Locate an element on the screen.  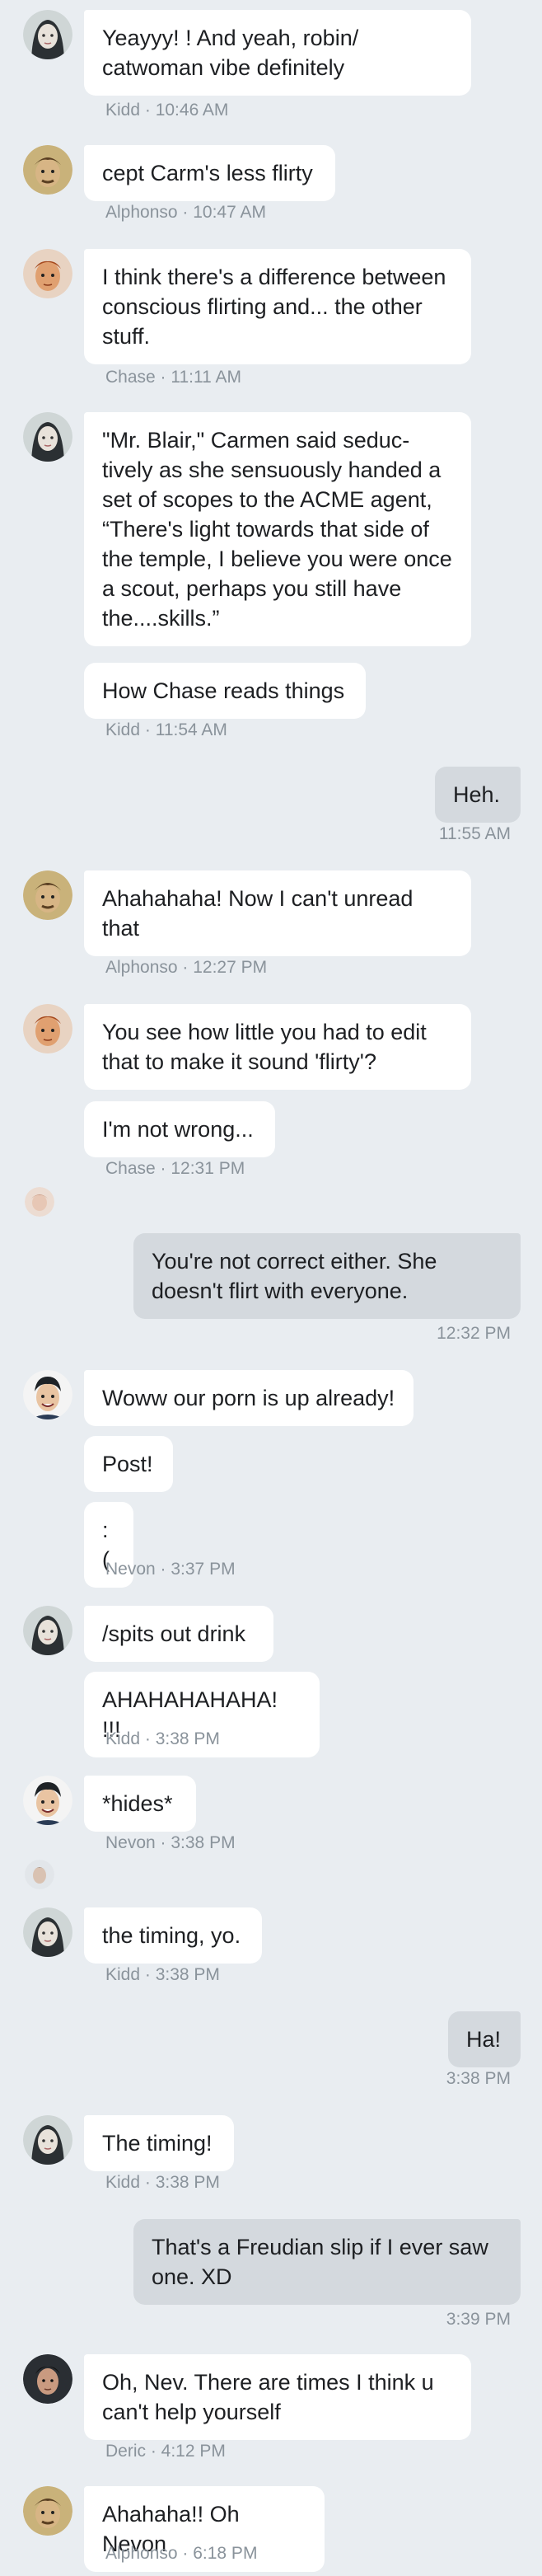
message-text: the timing, yo. is located at coordinates (171, 1936).